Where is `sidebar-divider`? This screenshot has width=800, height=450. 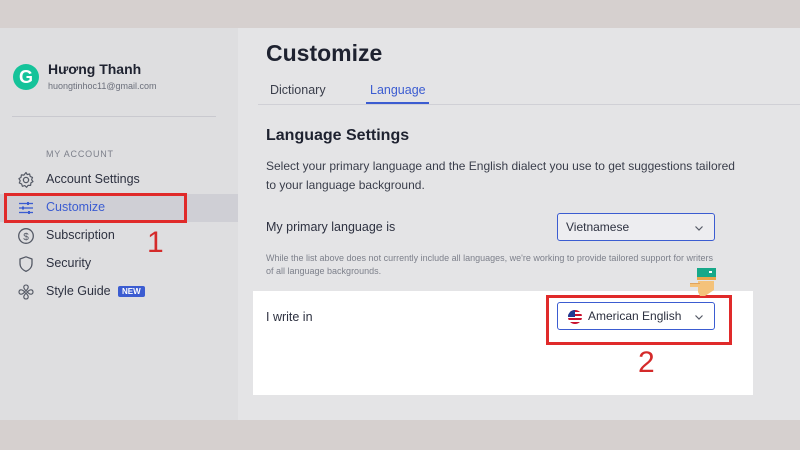
sidebar-divider is located at coordinates (114, 116).